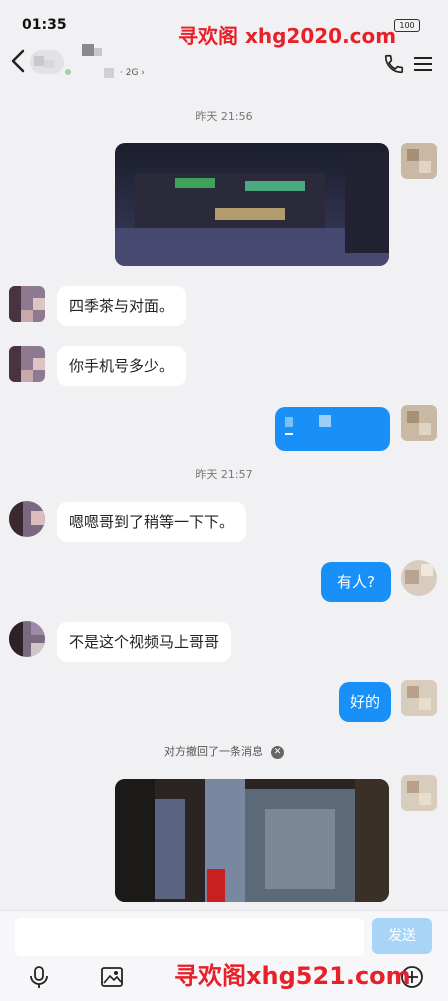 Image resolution: width=448 pixels, height=1001 pixels. Describe the element at coordinates (407, 25) in the screenshot. I see `battery-icon: 100` at that location.